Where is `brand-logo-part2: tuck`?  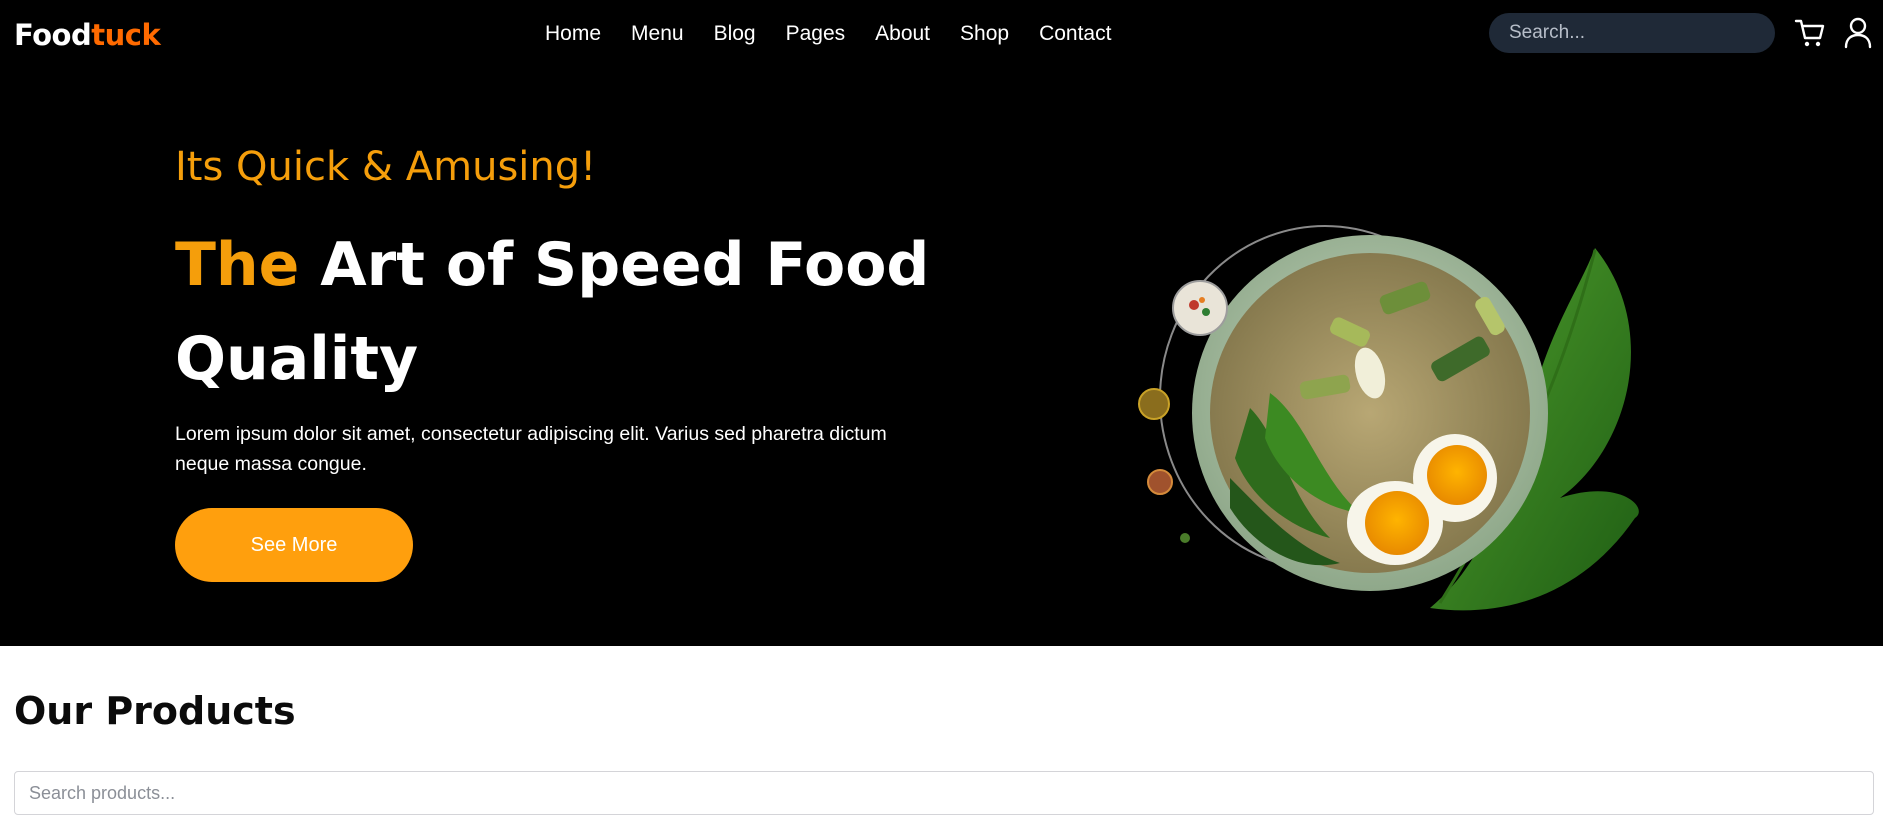
brand-logo-part2: tuck is located at coordinates (126, 35).